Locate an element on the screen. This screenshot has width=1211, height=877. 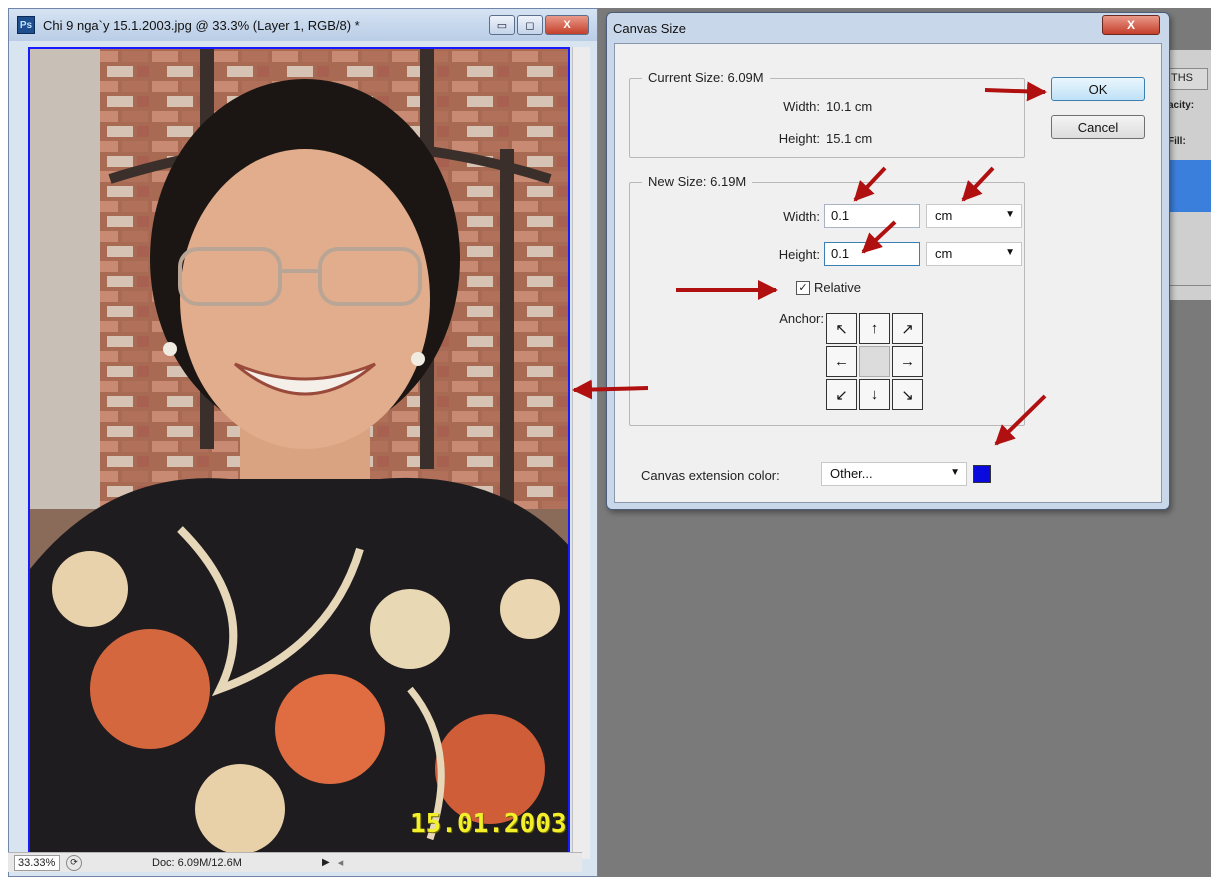
anchor-bottom-left: ↙ is located at coordinates (841, 394).